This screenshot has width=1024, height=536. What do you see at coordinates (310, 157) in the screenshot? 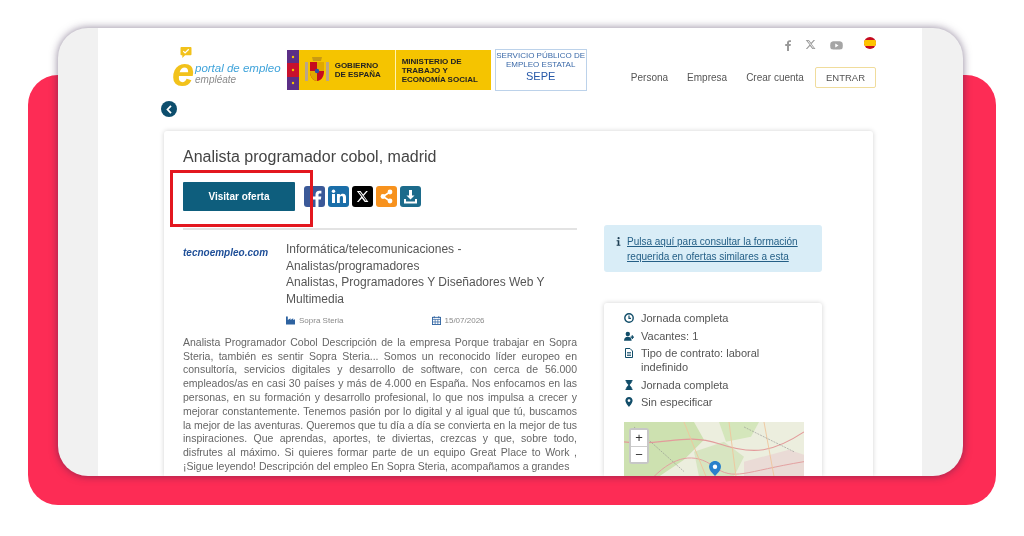
I see `job-title: Analista programador cobol, madrid` at bounding box center [310, 157].